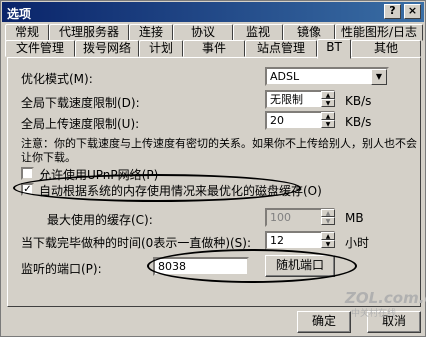 The width and height of the screenshot is (426, 337). What do you see at coordinates (161, 48) in the screenshot?
I see `tab-schedule: 计划` at bounding box center [161, 48].